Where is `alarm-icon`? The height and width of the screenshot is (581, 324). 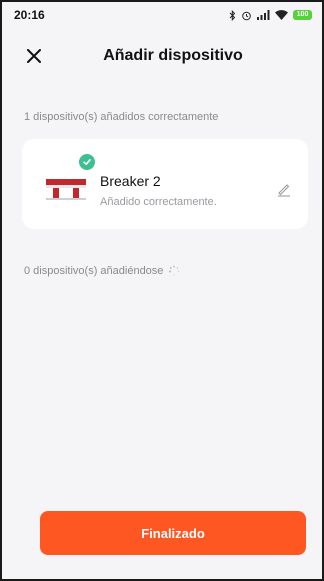
alarm-icon is located at coordinates (246, 15).